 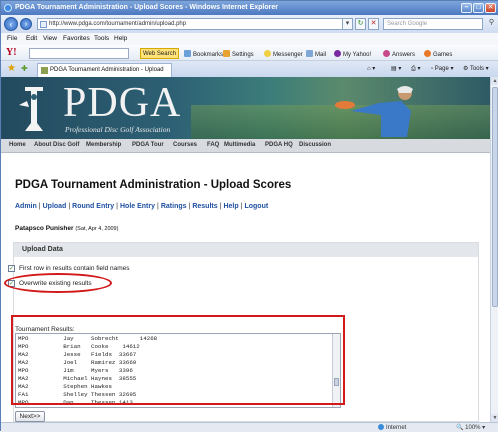 What do you see at coordinates (438, 54) in the screenshot?
I see `games-button: Games` at bounding box center [438, 54].